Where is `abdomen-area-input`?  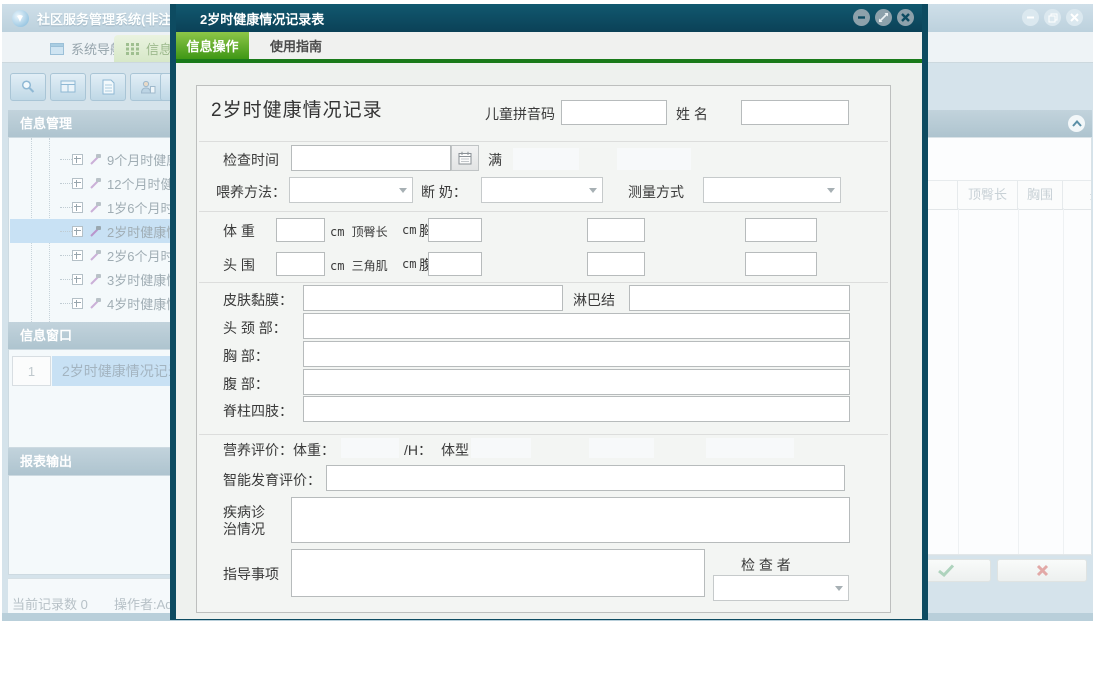
abdomen-area-input is located at coordinates (576, 382).